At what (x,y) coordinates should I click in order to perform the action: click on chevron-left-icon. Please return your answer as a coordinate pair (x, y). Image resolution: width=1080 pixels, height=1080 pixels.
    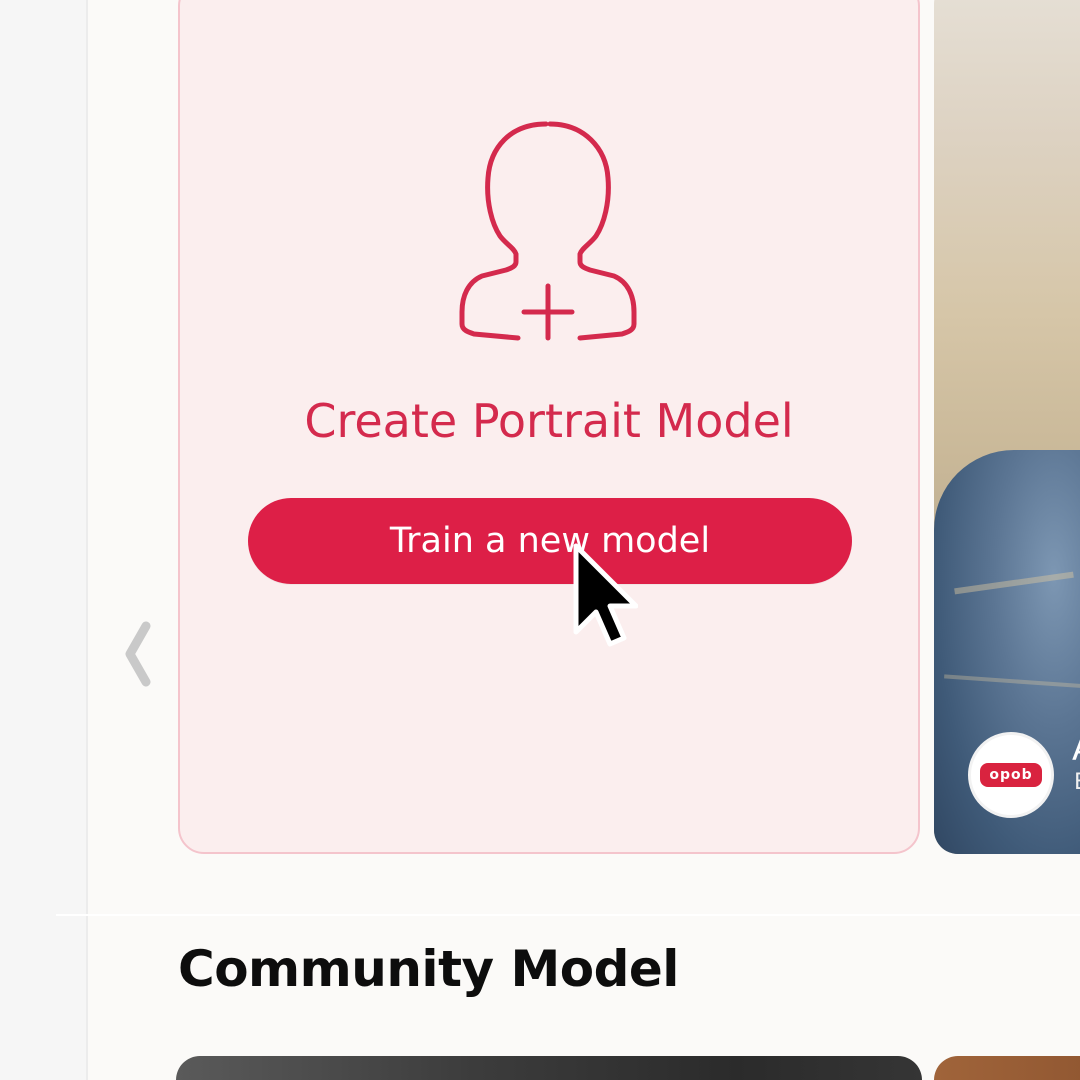
    Looking at the image, I should click on (138, 654).